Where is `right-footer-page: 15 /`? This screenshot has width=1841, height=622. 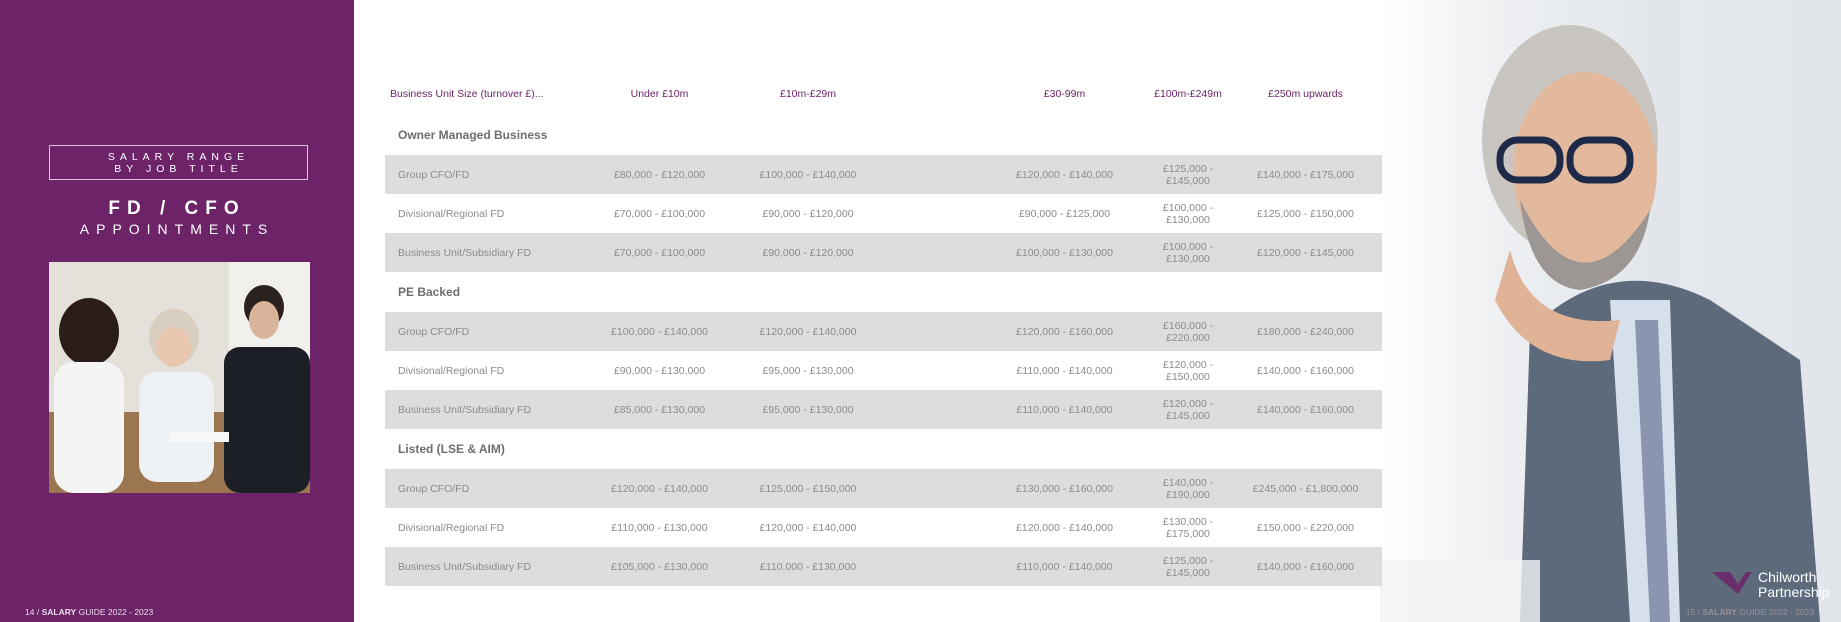
right-footer-page: 15 / is located at coordinates (1692, 612).